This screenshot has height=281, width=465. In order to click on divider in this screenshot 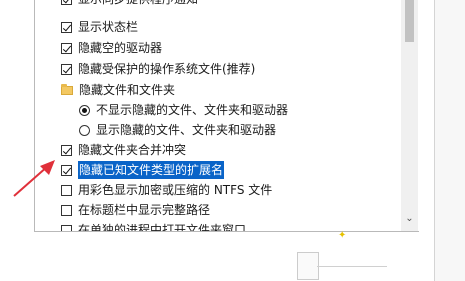, I will do `click(352, 266)`.